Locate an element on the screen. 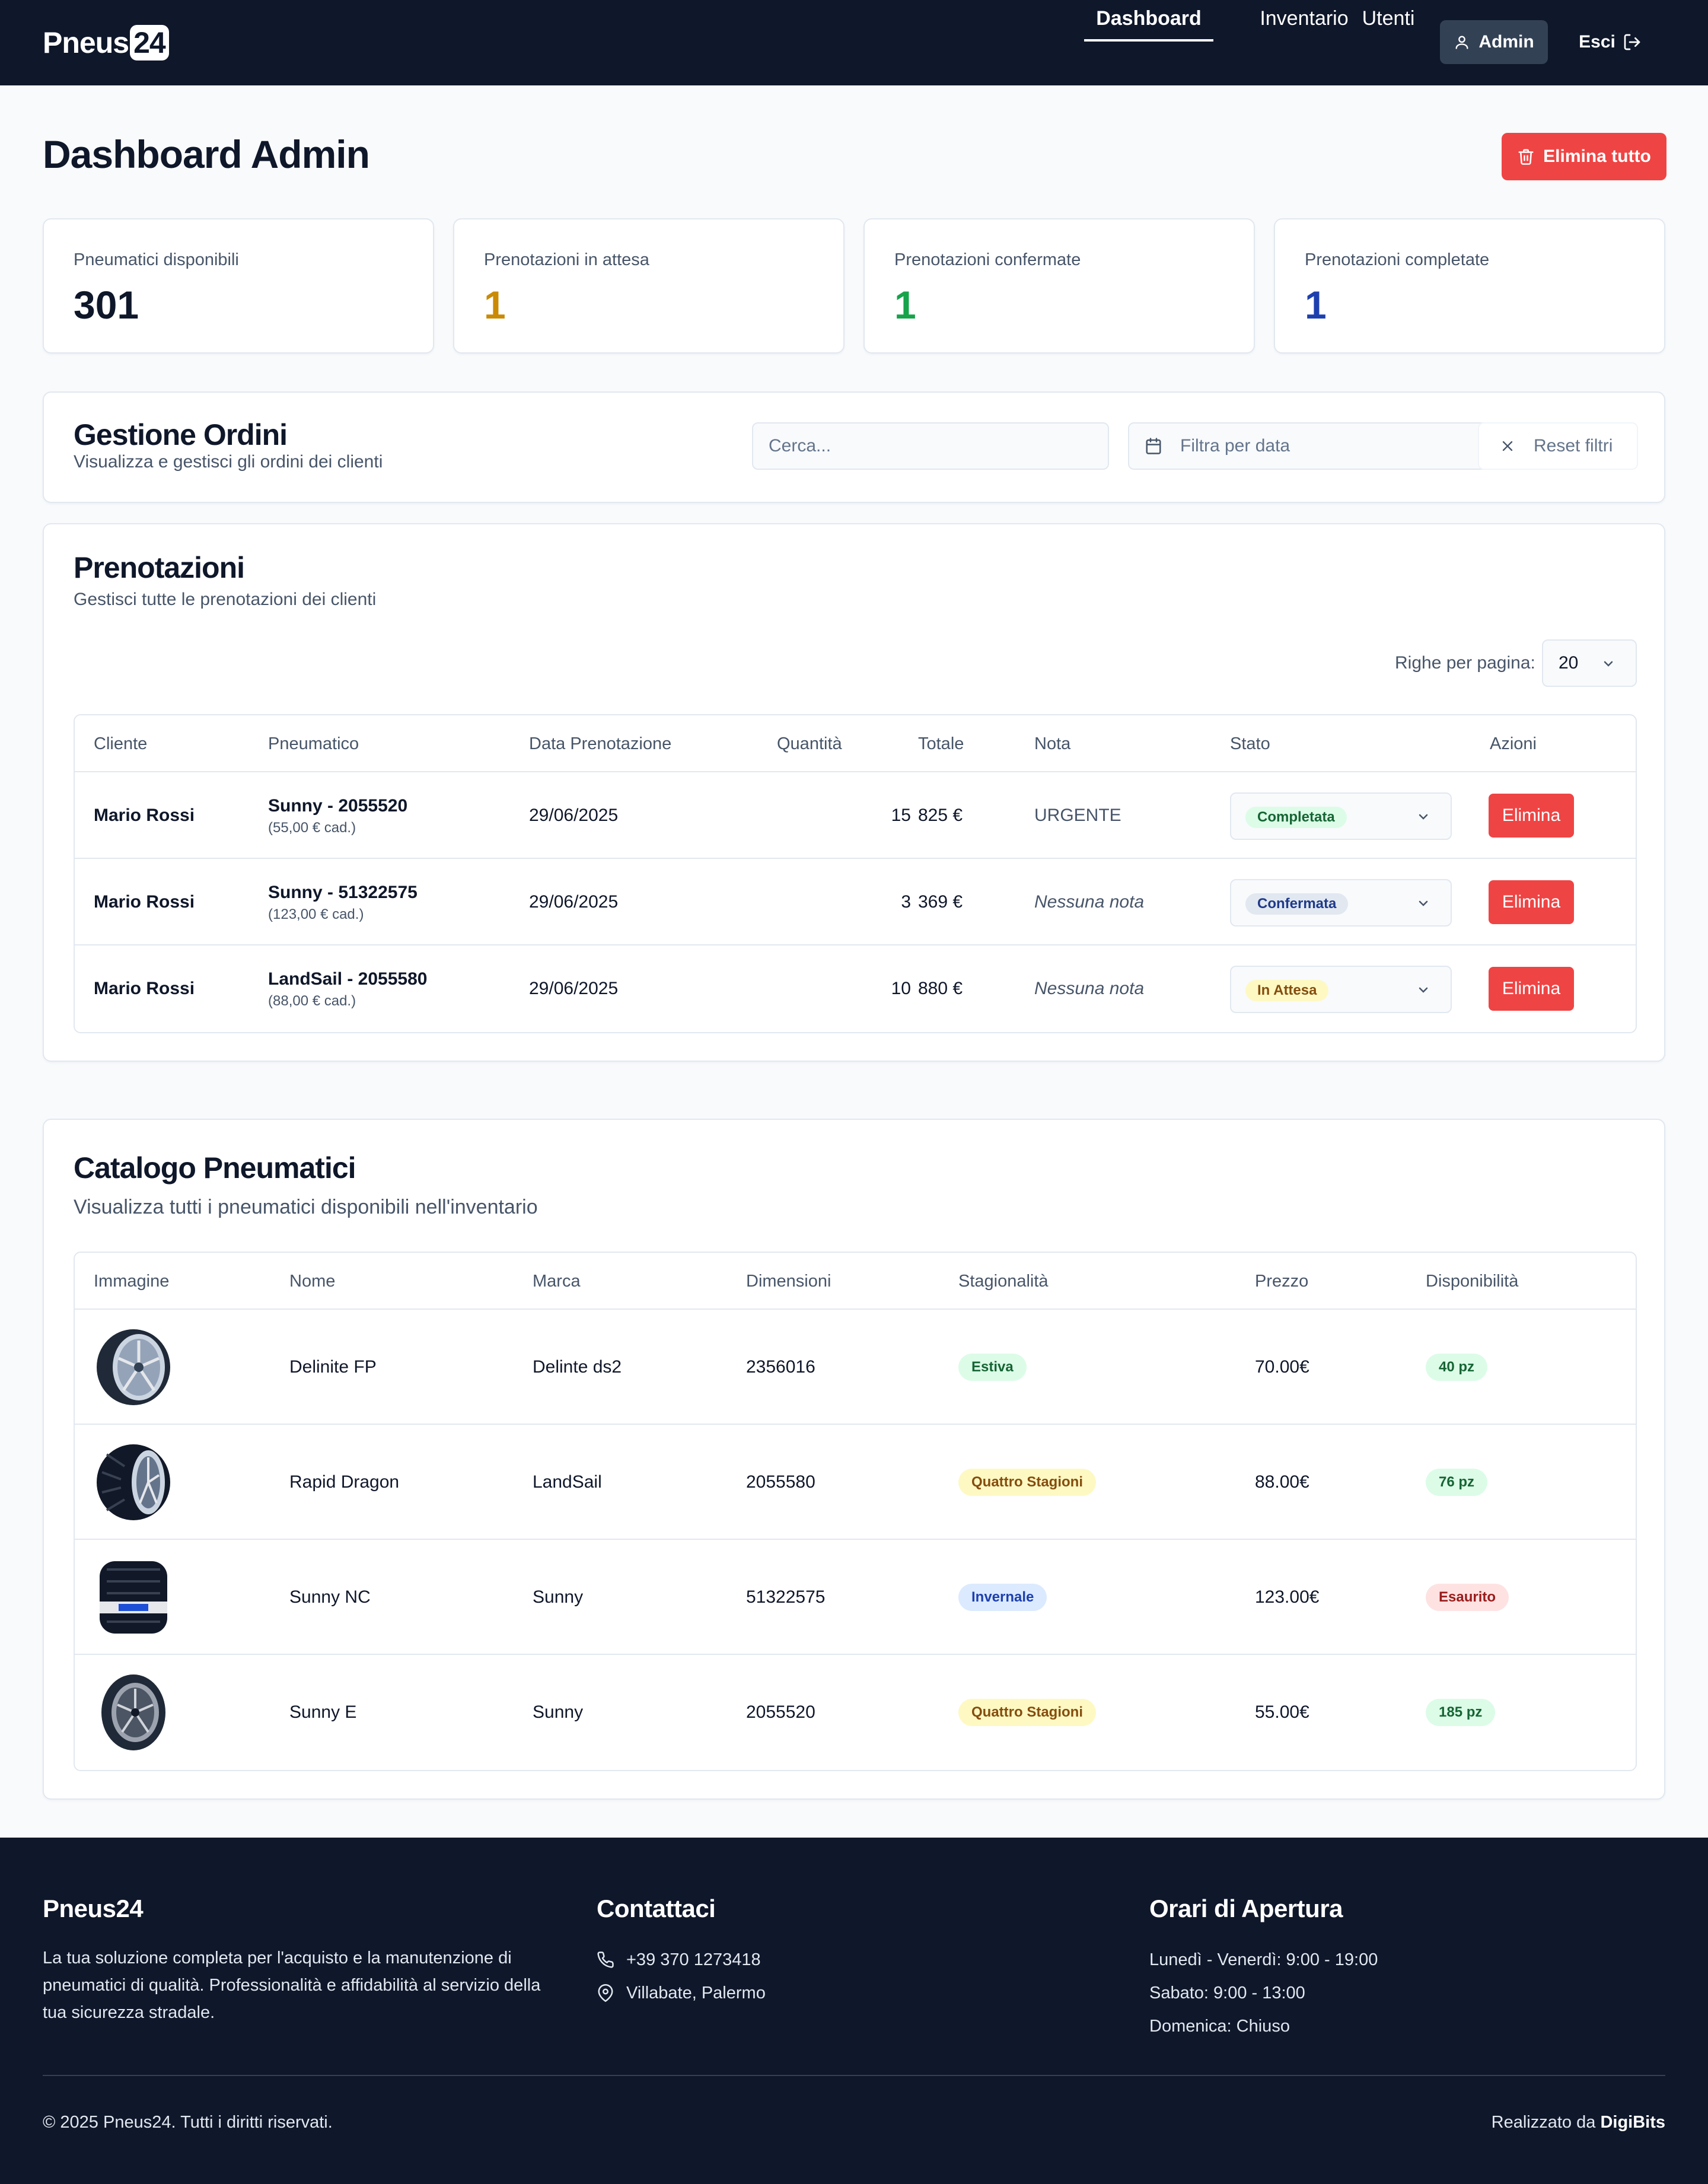 This screenshot has width=1708, height=2184. trash-icon is located at coordinates (1526, 157).